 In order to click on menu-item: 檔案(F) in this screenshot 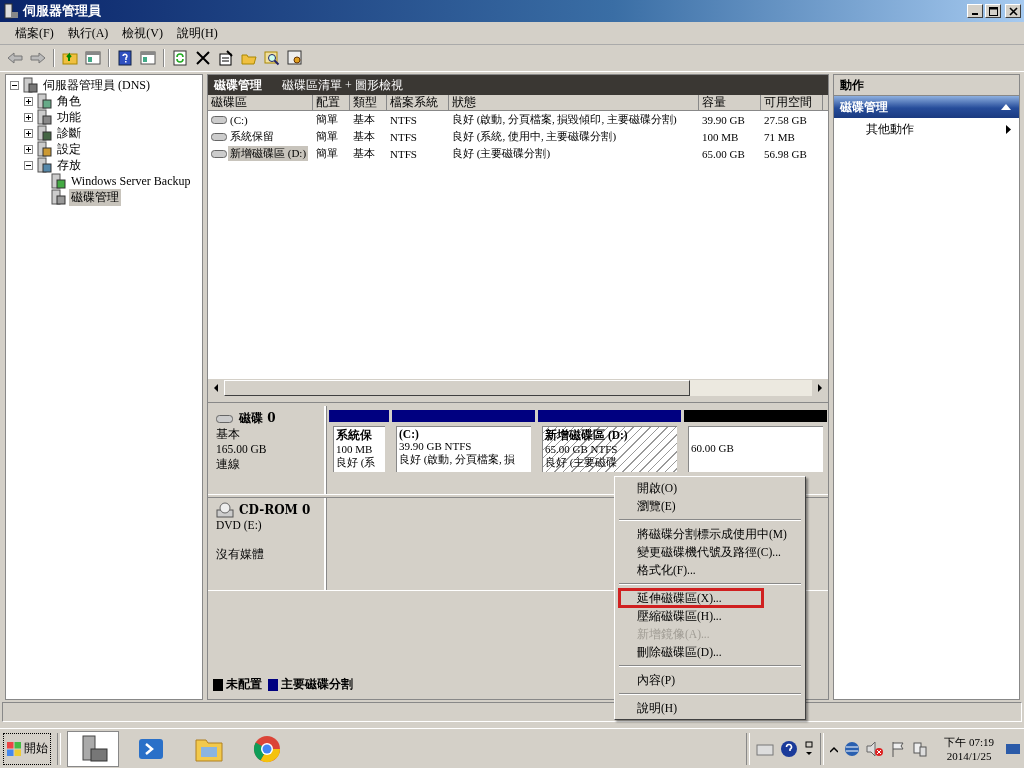, I will do `click(34, 33)`.